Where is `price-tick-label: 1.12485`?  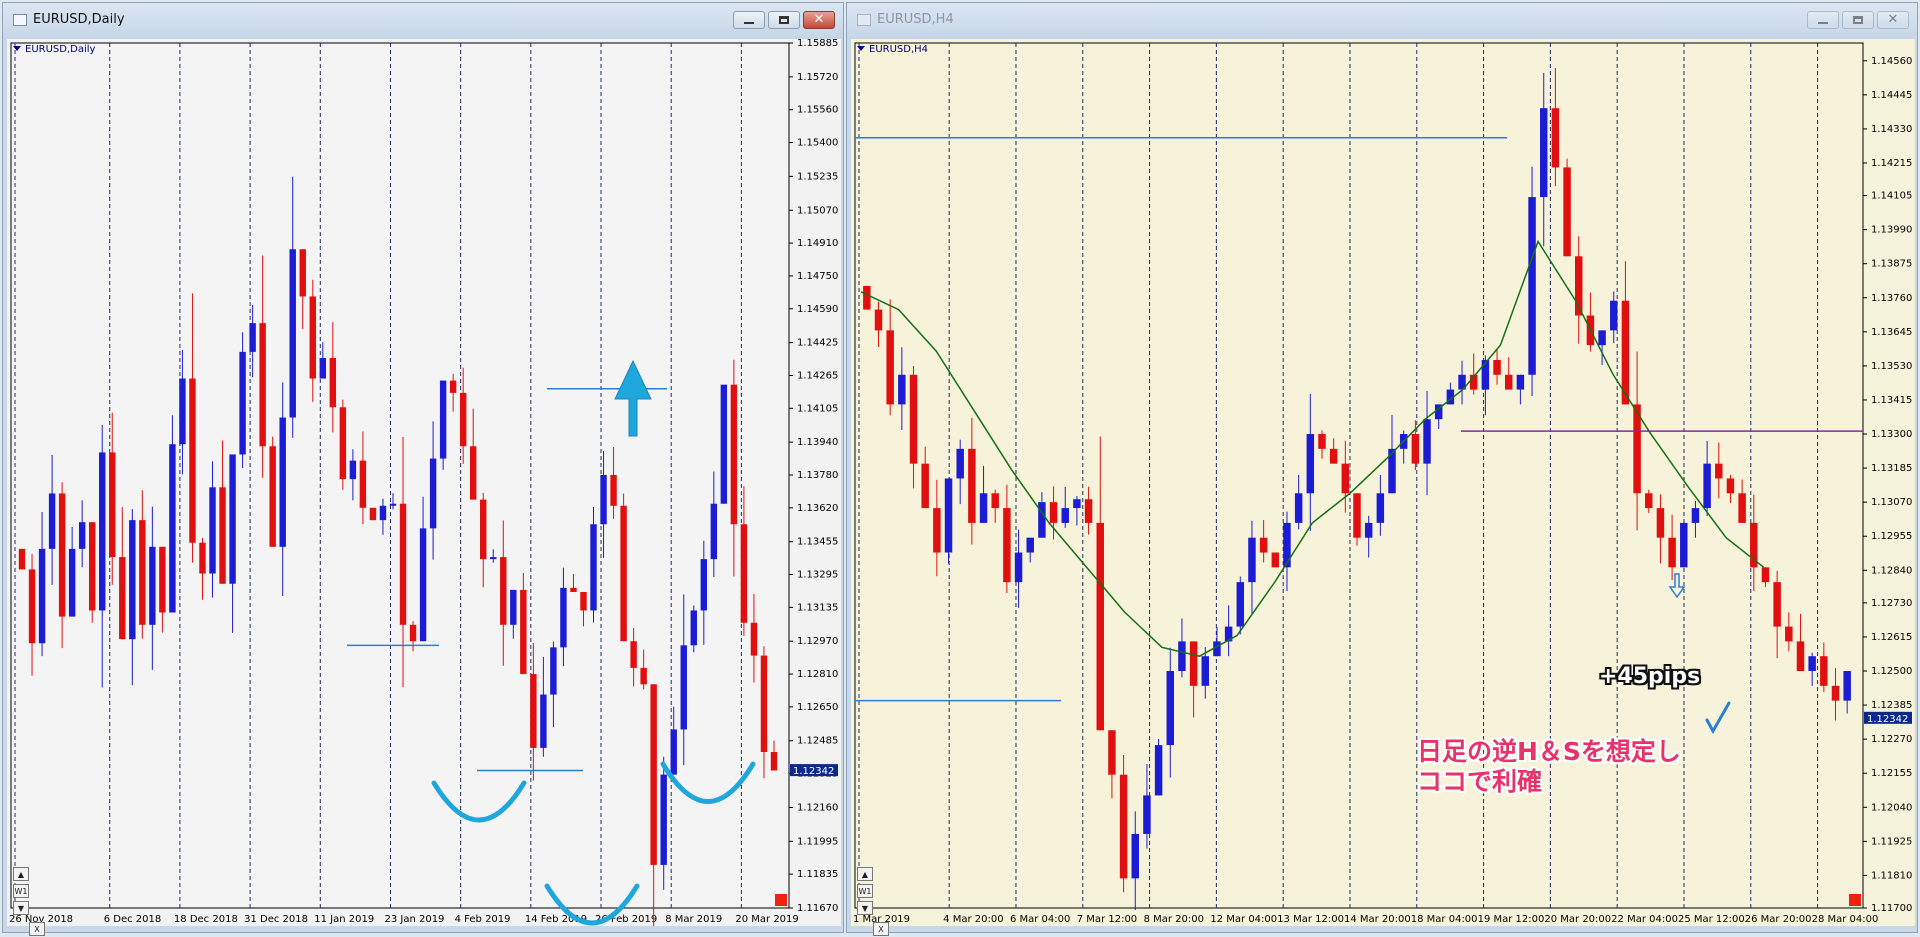
price-tick-label: 1.12485 is located at coordinates (817, 741).